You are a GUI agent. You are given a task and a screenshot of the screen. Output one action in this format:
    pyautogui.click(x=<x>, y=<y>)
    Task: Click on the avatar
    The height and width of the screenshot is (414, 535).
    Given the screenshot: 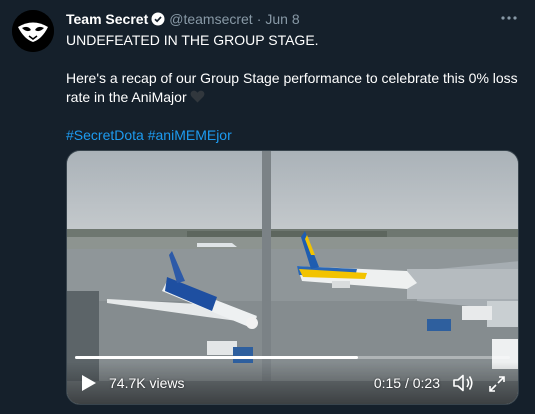 What is the action you would take?
    pyautogui.click(x=33, y=31)
    